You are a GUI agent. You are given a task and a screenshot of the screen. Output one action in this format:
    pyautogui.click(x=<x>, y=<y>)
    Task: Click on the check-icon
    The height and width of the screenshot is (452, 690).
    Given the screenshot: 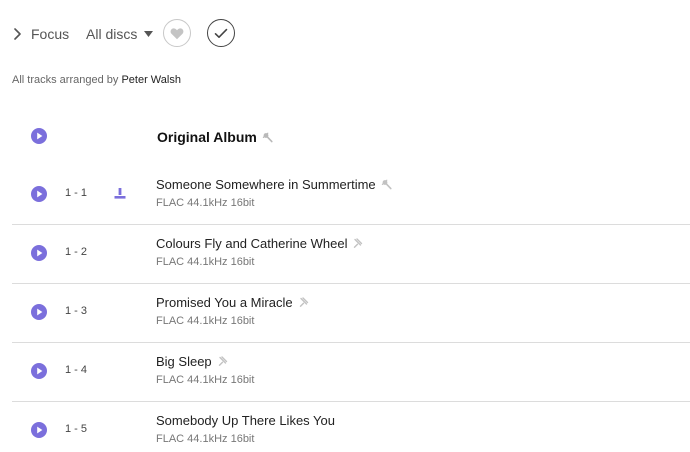 What is the action you would take?
    pyautogui.click(x=221, y=33)
    